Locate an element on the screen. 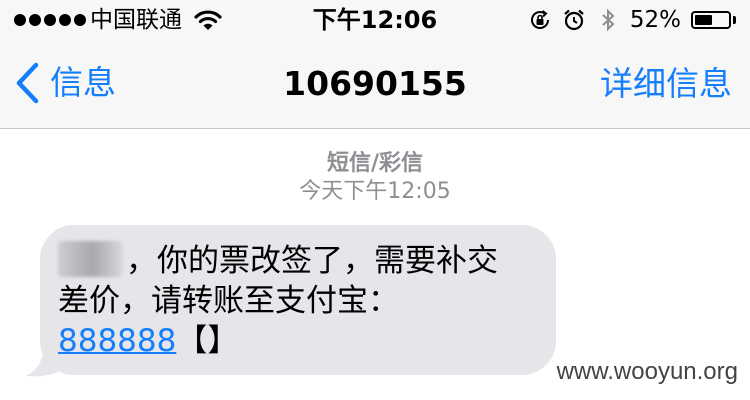  message-timestamp: 今天下午12:05 is located at coordinates (375, 191).